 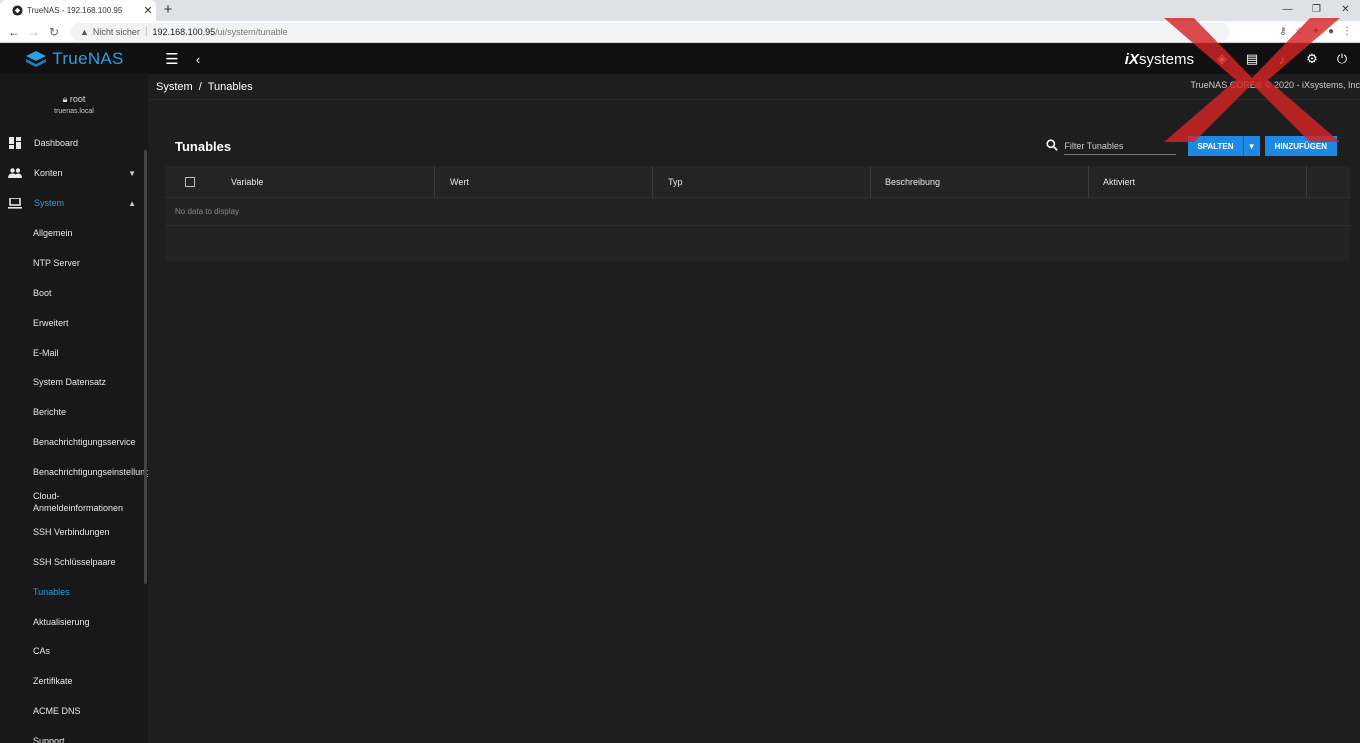 I want to click on sidebar-subitem-cas: CAs, so click(x=74, y=651).